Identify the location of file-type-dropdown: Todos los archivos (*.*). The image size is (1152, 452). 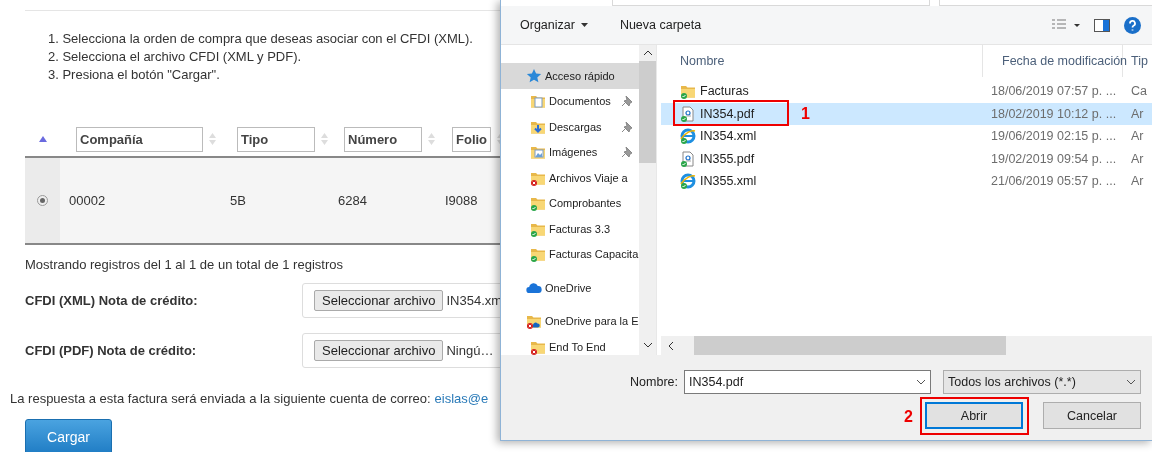
(1042, 382).